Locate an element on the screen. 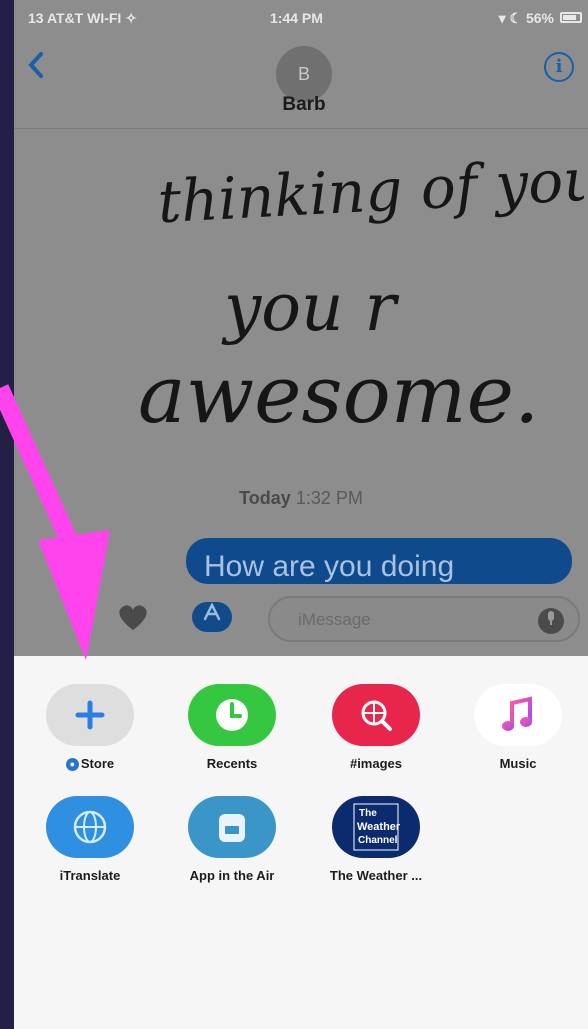  back-button is located at coordinates (36, 68).